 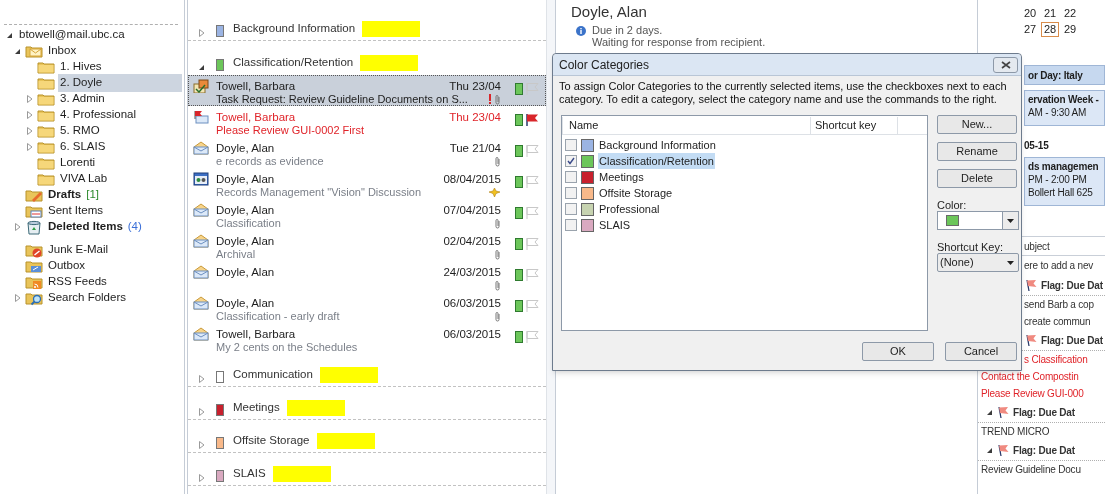 I want to click on new-task-field: ere to add a nev, so click(x=1059, y=265).